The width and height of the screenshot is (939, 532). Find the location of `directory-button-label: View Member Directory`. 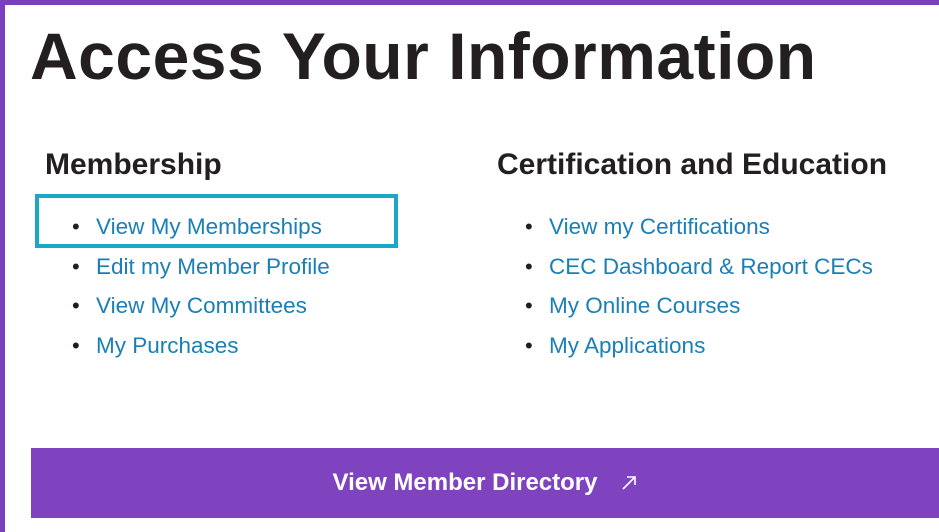

directory-button-label: View Member Directory is located at coordinates (465, 482).